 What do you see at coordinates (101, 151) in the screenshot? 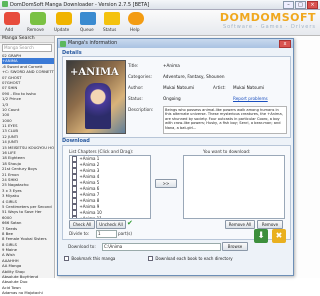
I see `list-chapters-label: List Chapters (Click and Drag):` at bounding box center [101, 151].